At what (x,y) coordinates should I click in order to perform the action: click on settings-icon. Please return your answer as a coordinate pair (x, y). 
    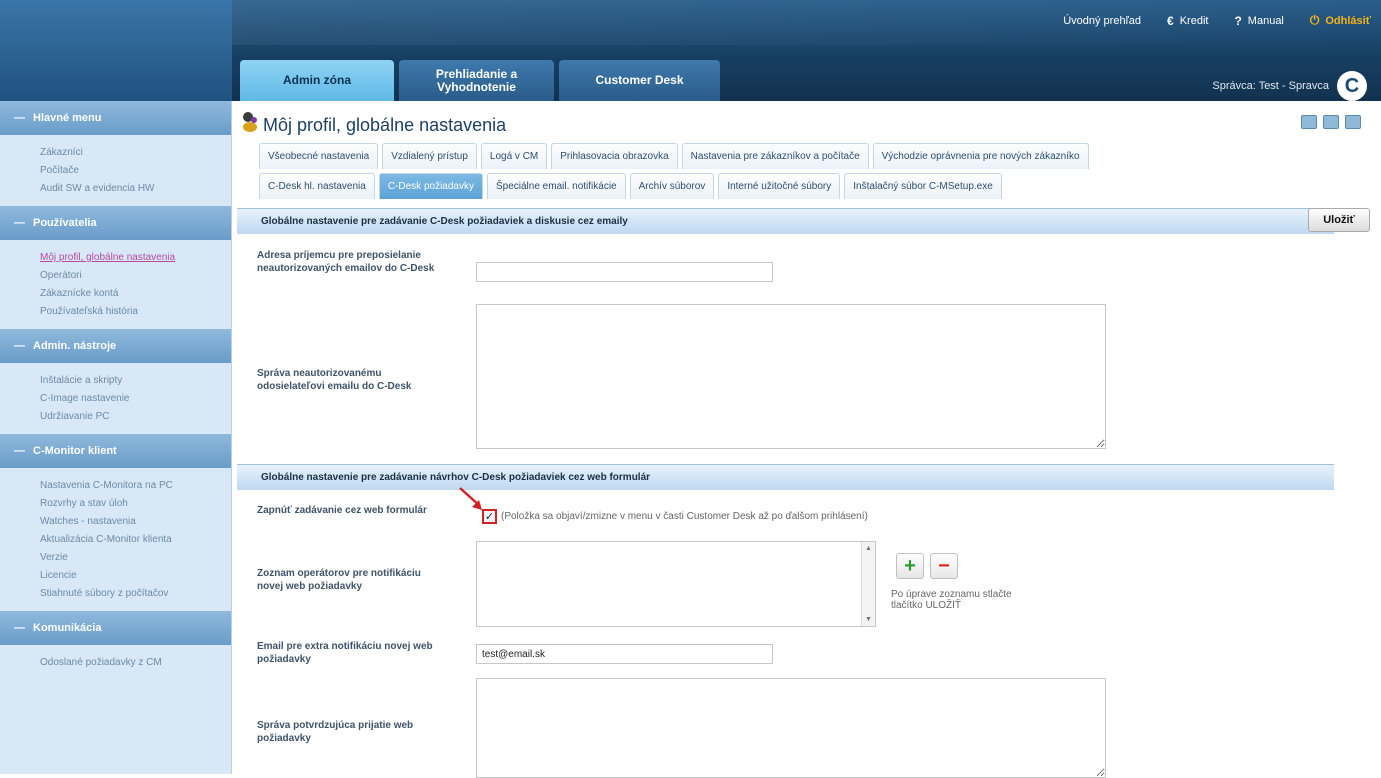
    Looking at the image, I should click on (1331, 122).